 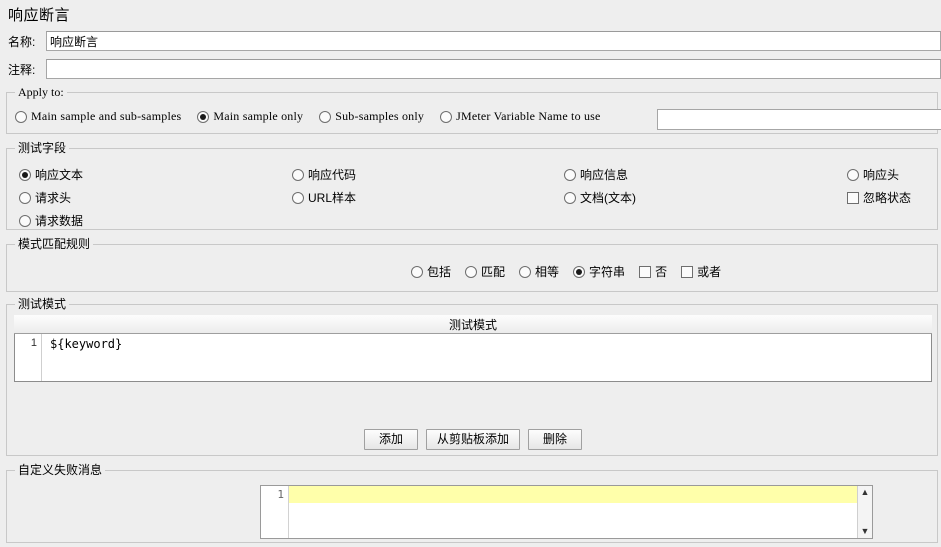 I want to click on pattern-rule-substring: 字符串, so click(x=599, y=271).